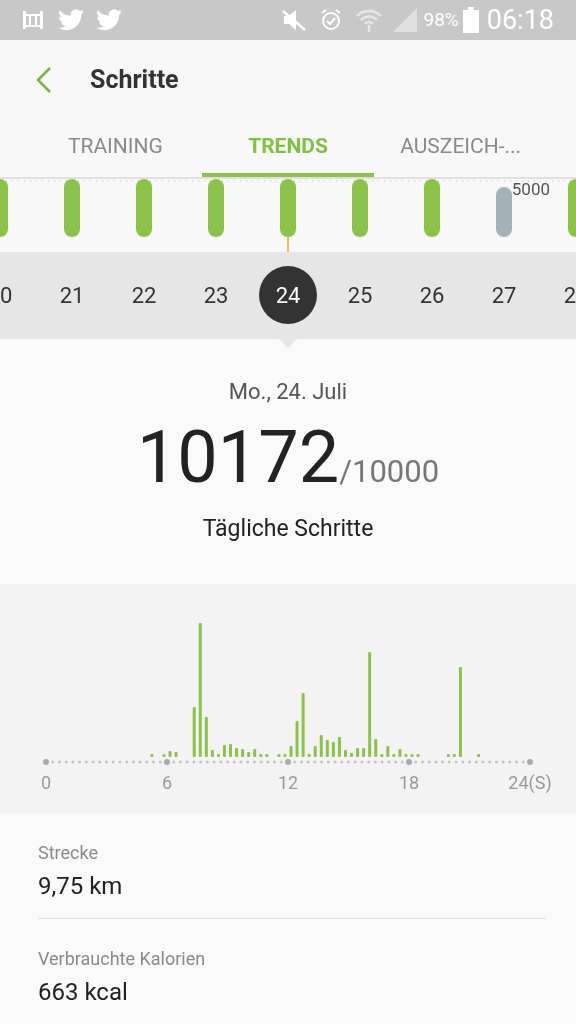 The image size is (576, 1024). What do you see at coordinates (46, 783) in the screenshot?
I see `axis-label: 0` at bounding box center [46, 783].